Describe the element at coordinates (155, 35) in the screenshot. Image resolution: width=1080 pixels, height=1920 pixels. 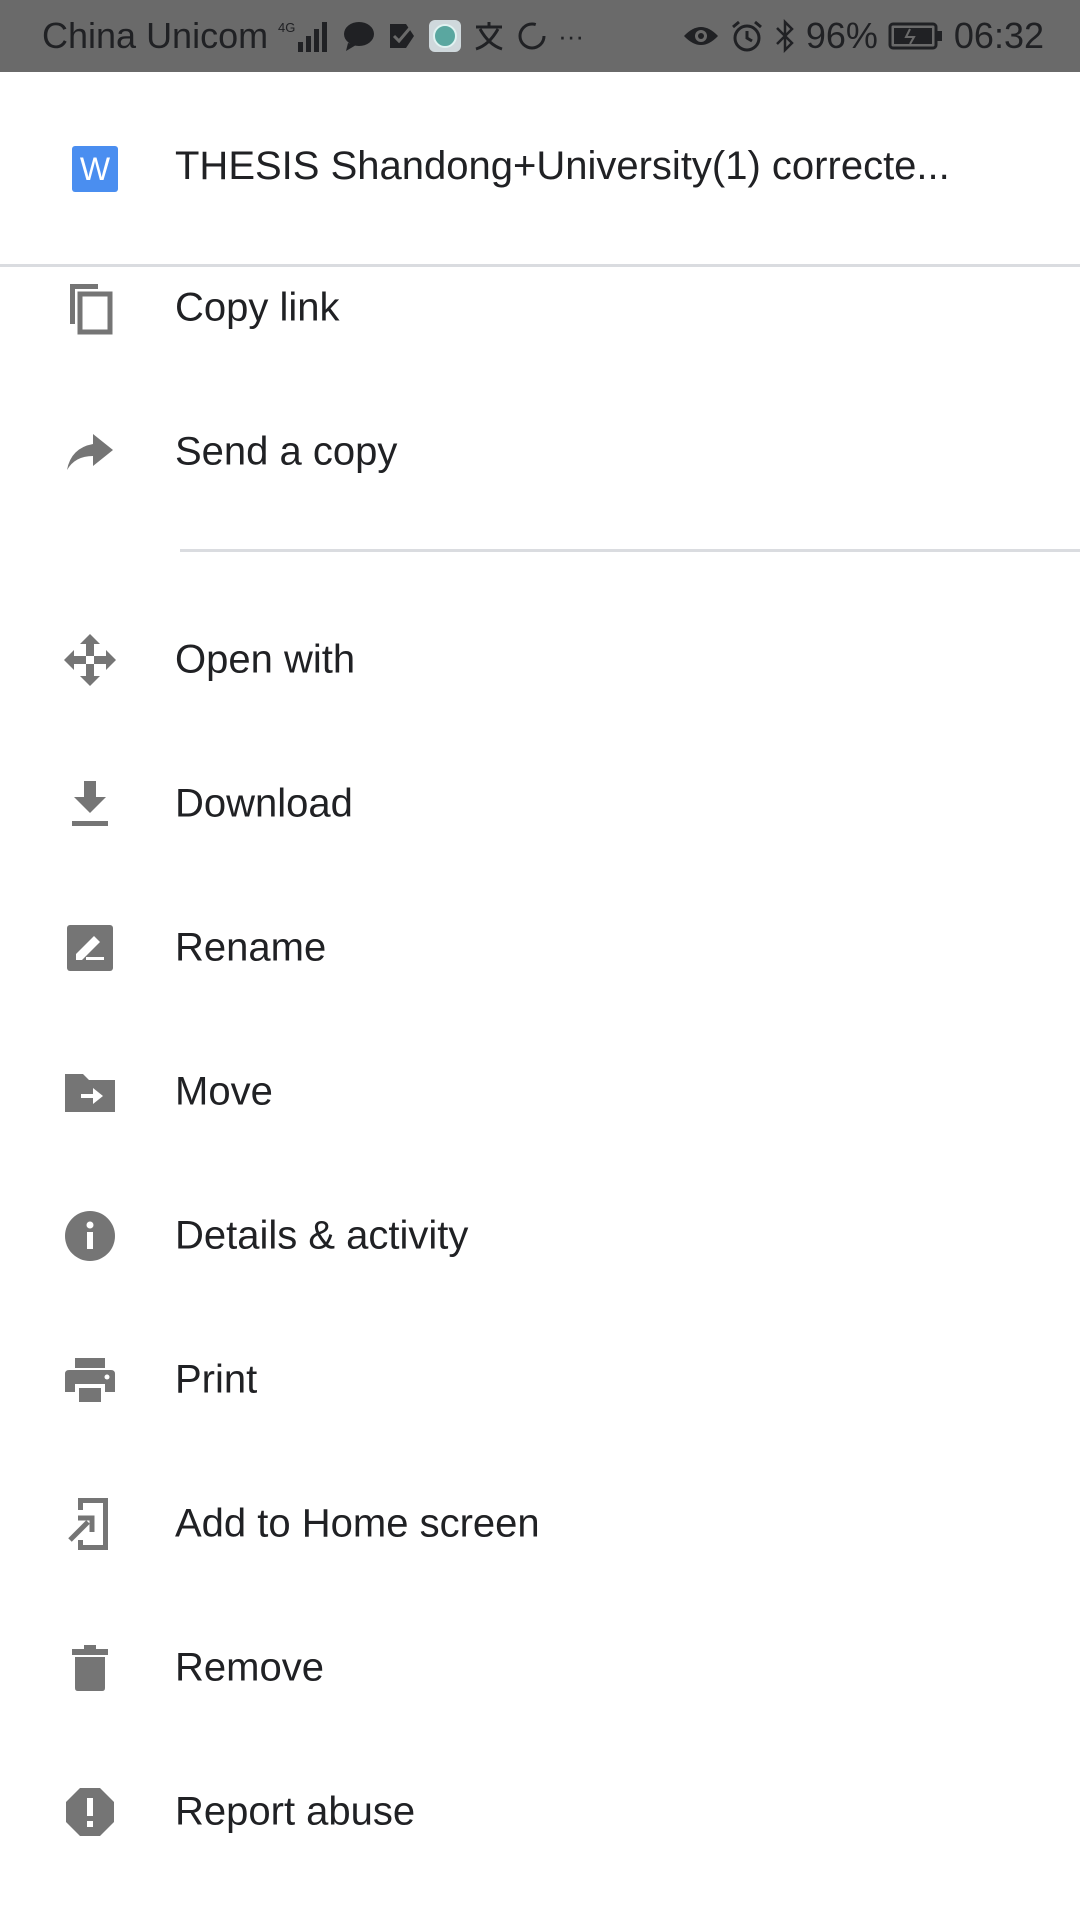
I see `carrier-name: China Unicom` at that location.